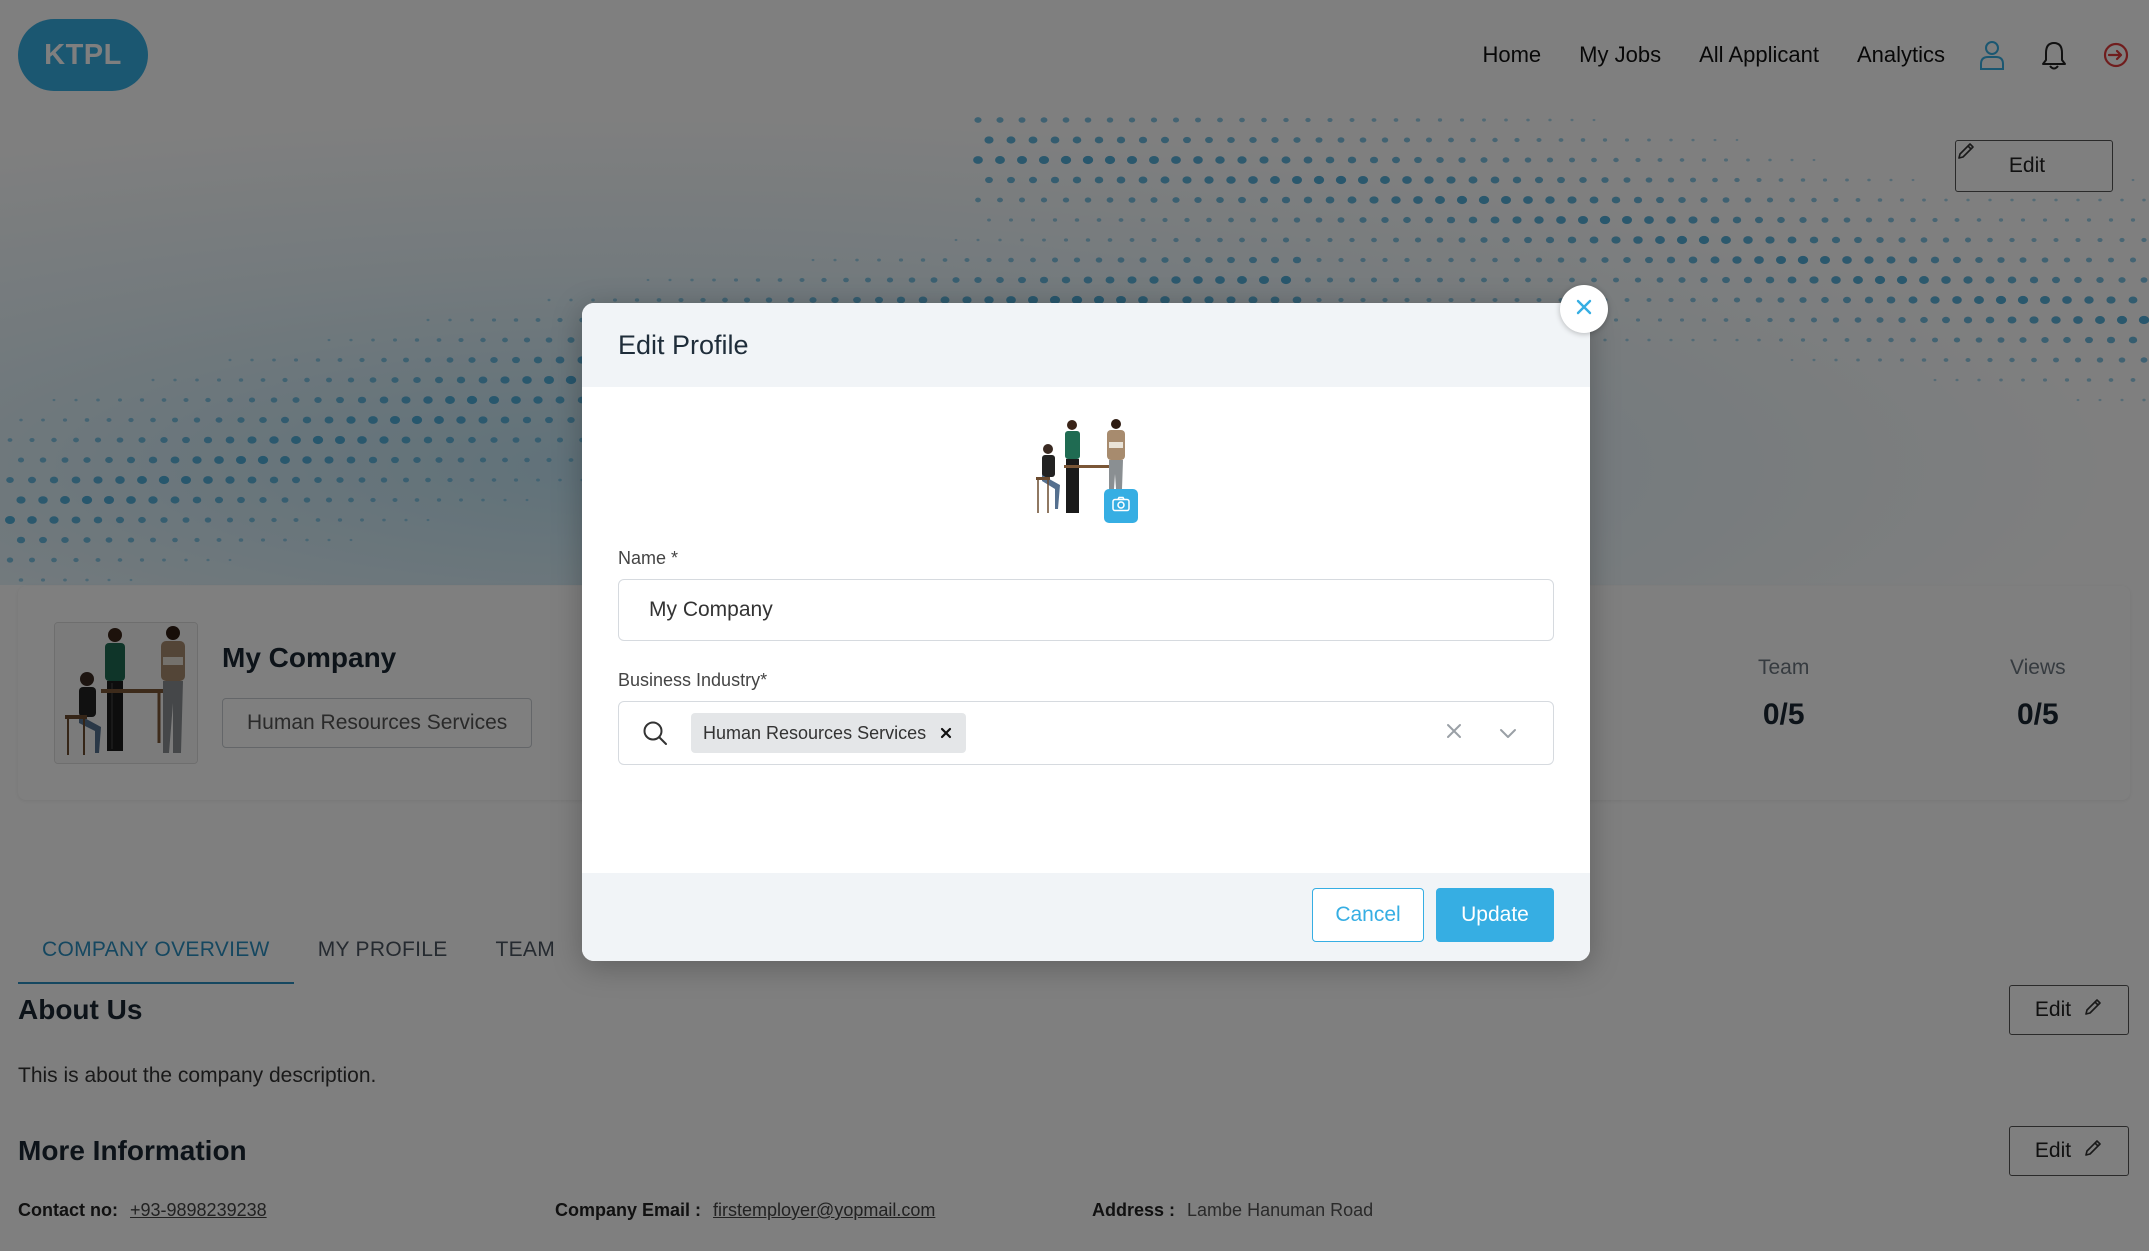  What do you see at coordinates (1086, 471) in the screenshot?
I see `profile-image` at bounding box center [1086, 471].